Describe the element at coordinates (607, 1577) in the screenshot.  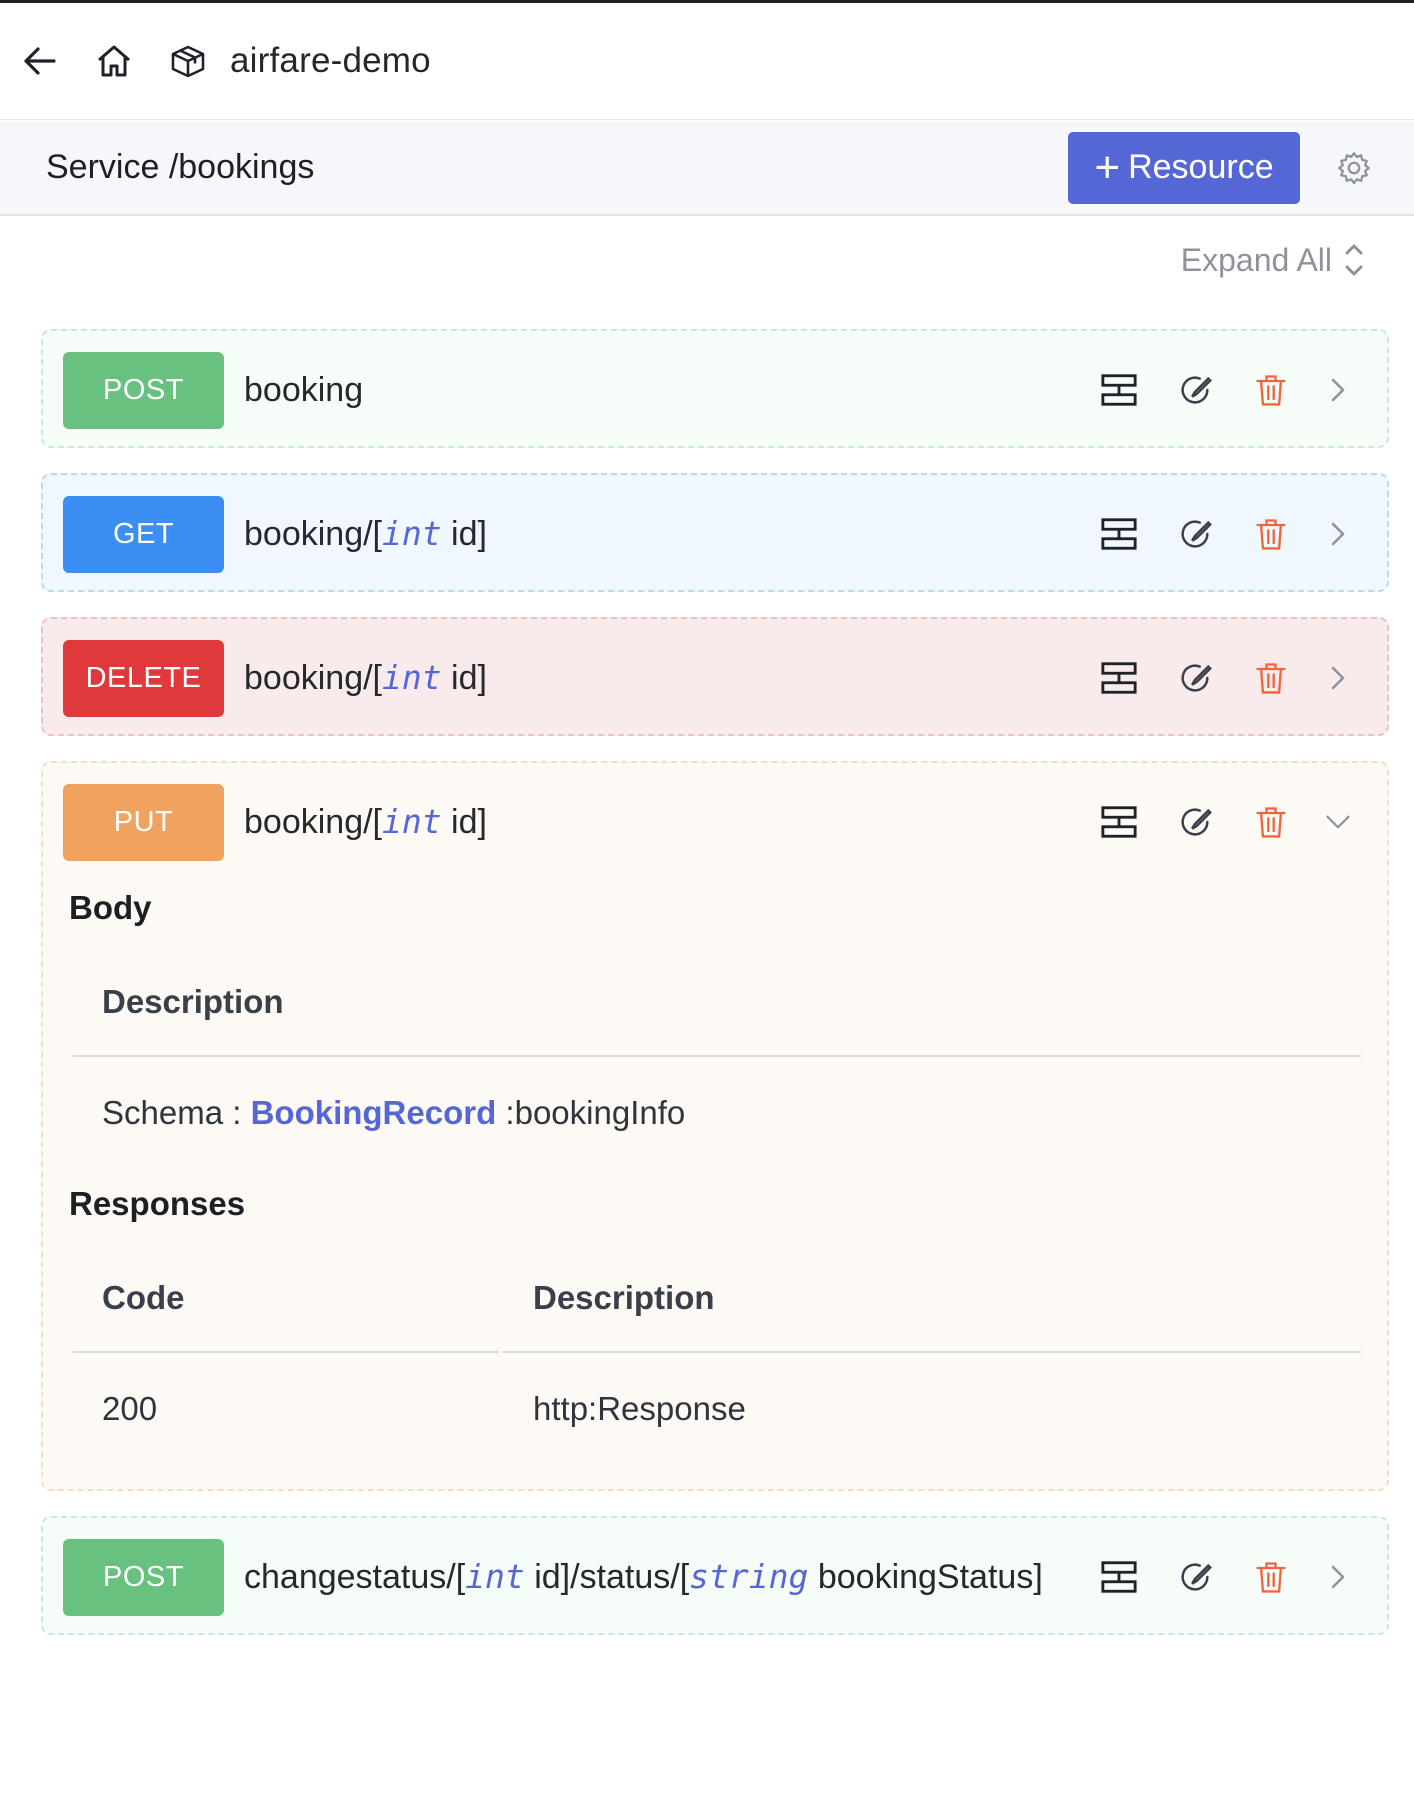
I see `path-text: id]/status/[` at that location.